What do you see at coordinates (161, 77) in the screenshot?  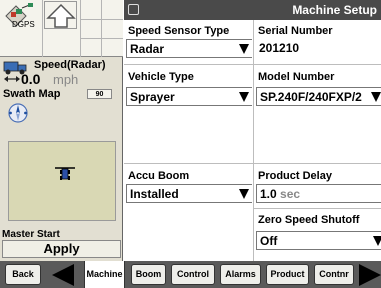 I see `vehicle-type-label: Vehicle Type` at bounding box center [161, 77].